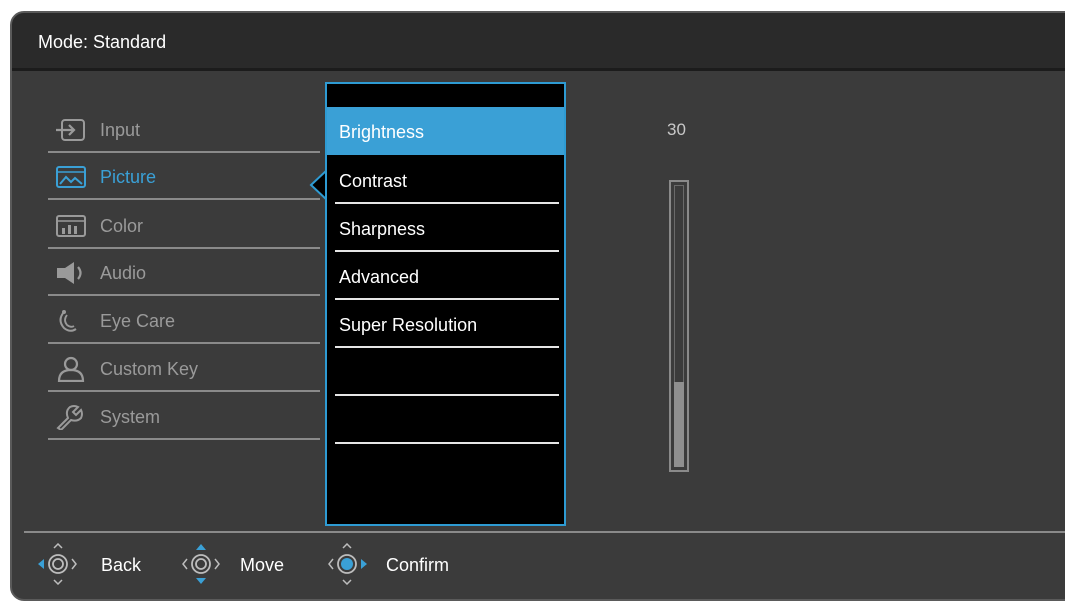 The height and width of the screenshot is (601, 1065). I want to click on submenu-item-advanced: Advanced, so click(447, 276).